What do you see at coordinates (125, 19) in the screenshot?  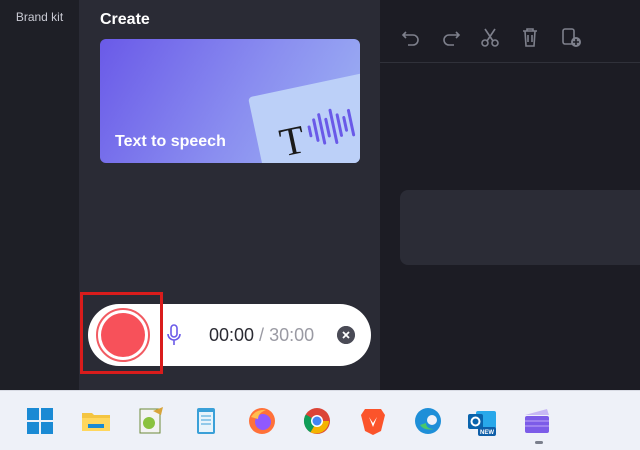 I see `panel-title: Create` at bounding box center [125, 19].